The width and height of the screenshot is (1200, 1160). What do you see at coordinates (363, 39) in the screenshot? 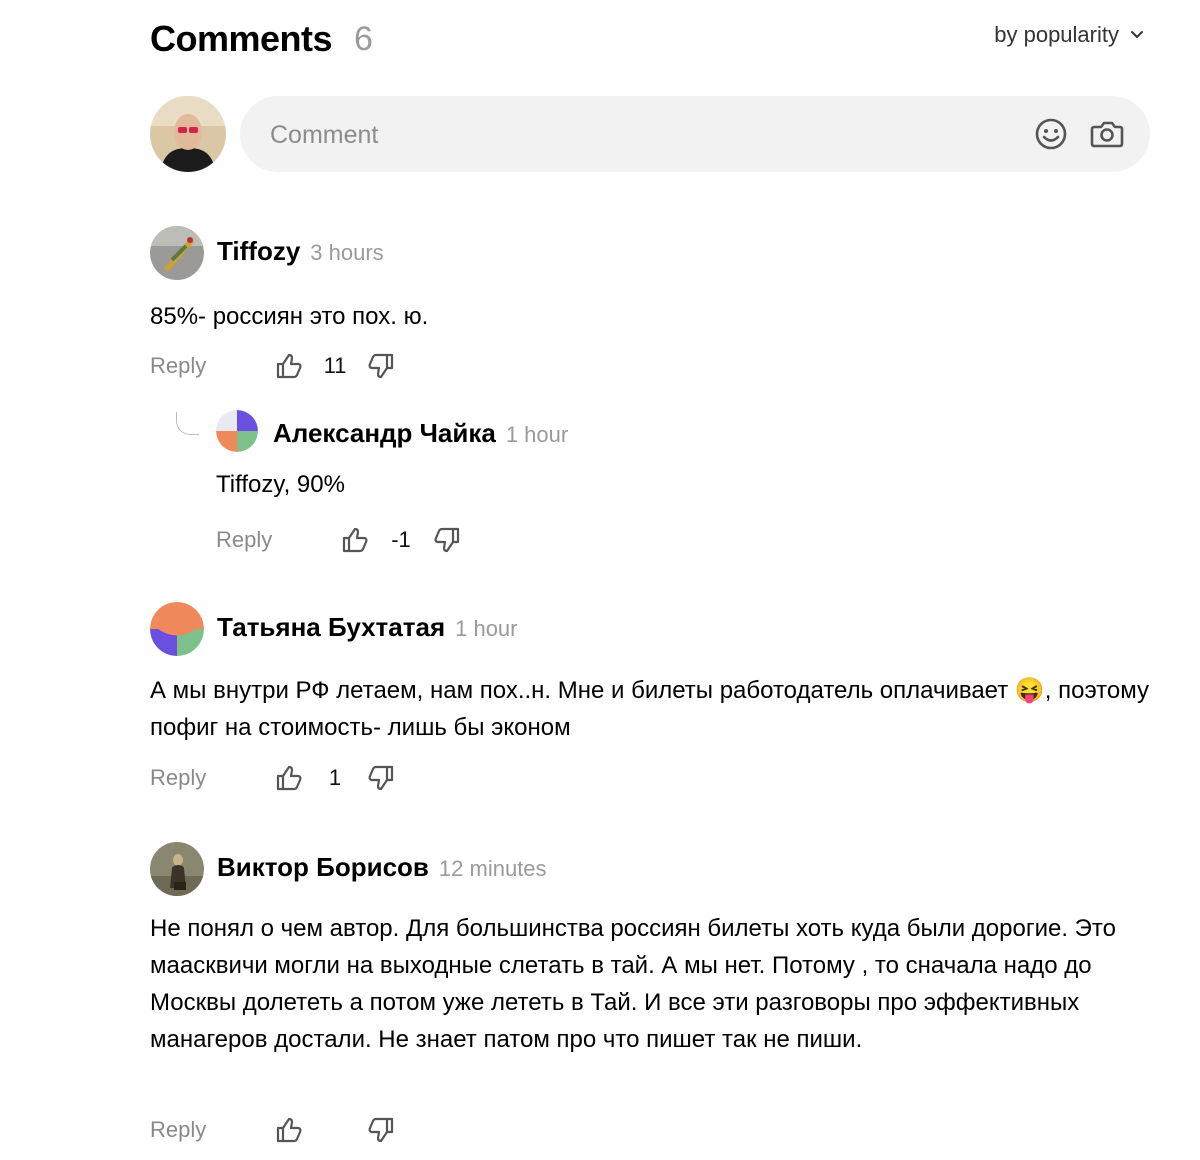
I see `comments-count: 6` at bounding box center [363, 39].